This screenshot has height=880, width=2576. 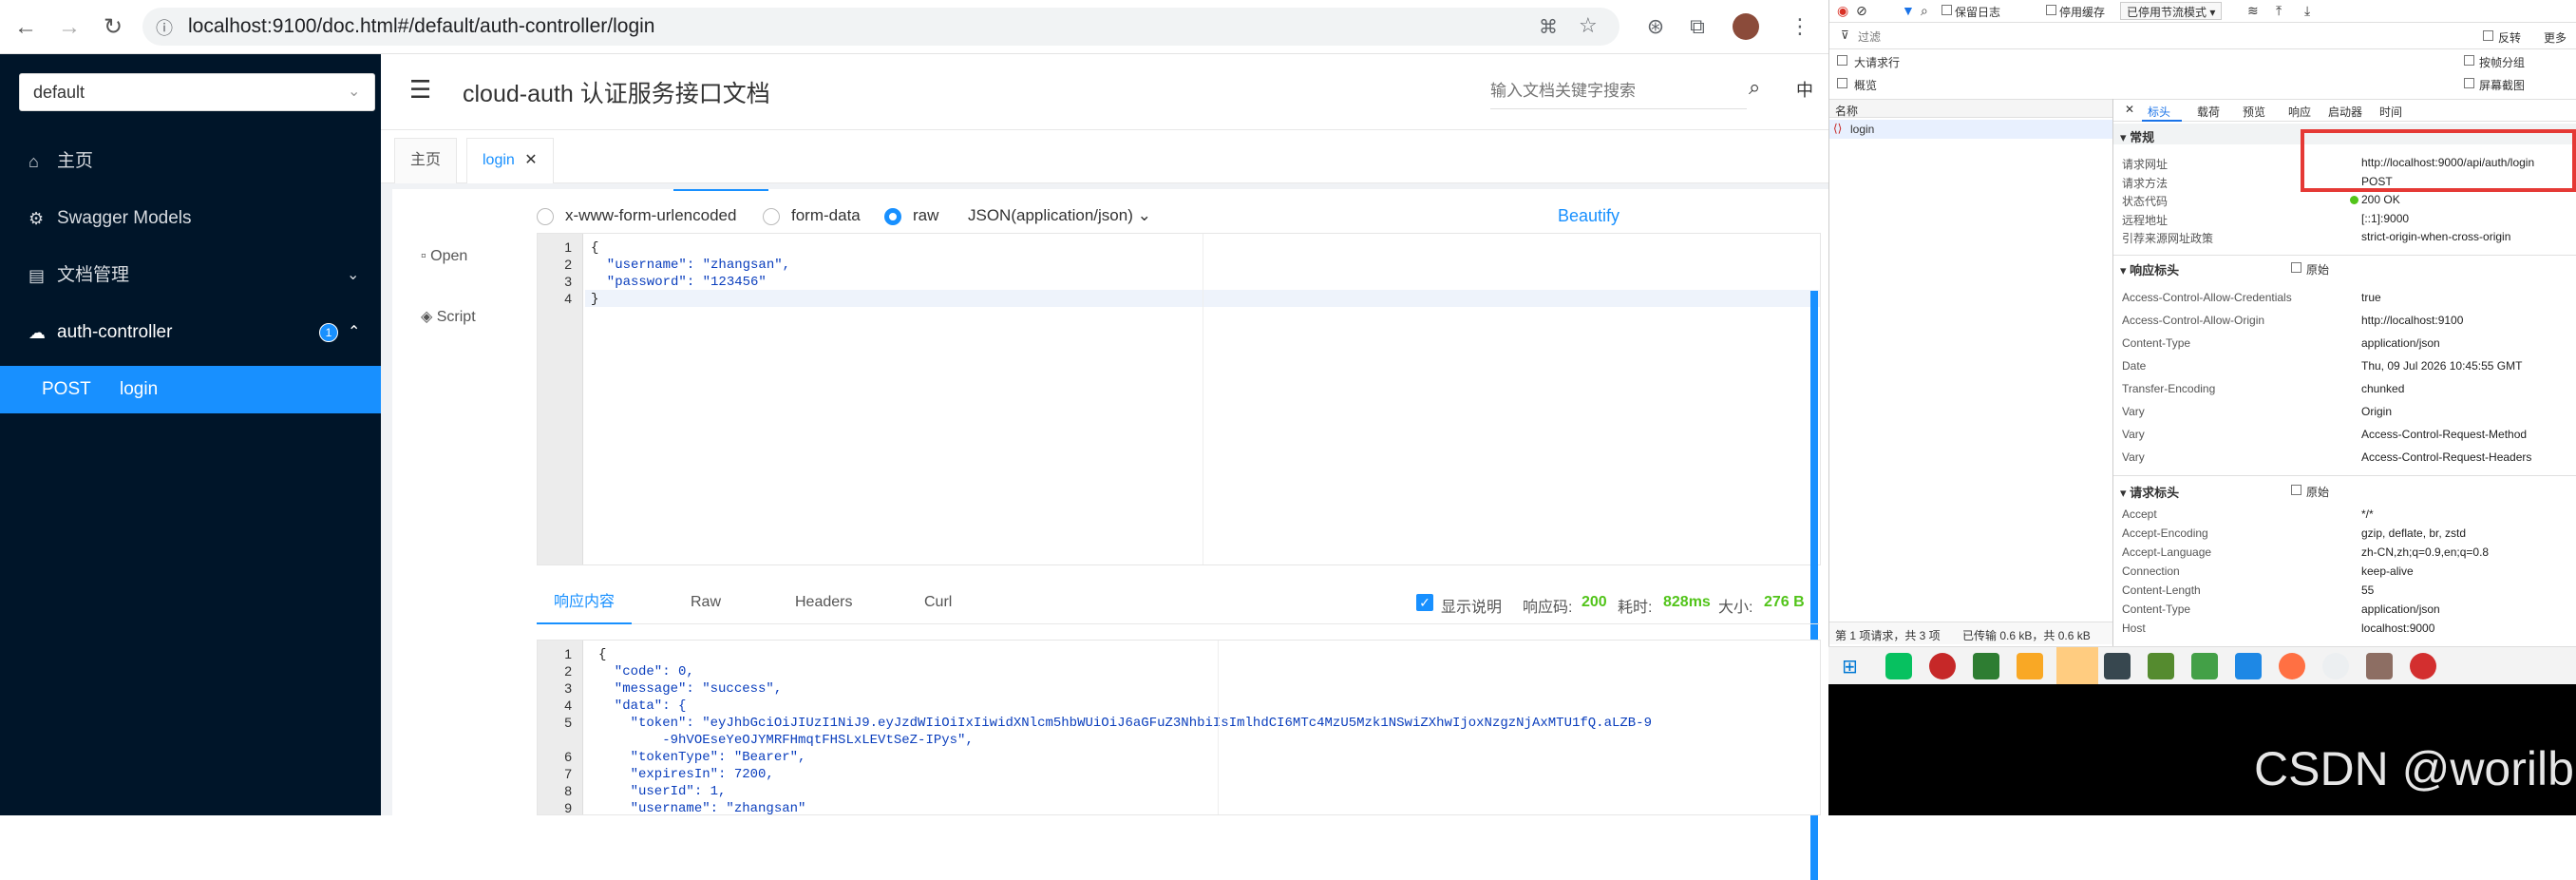 I want to click on header-value: */*, so click(x=2367, y=514).